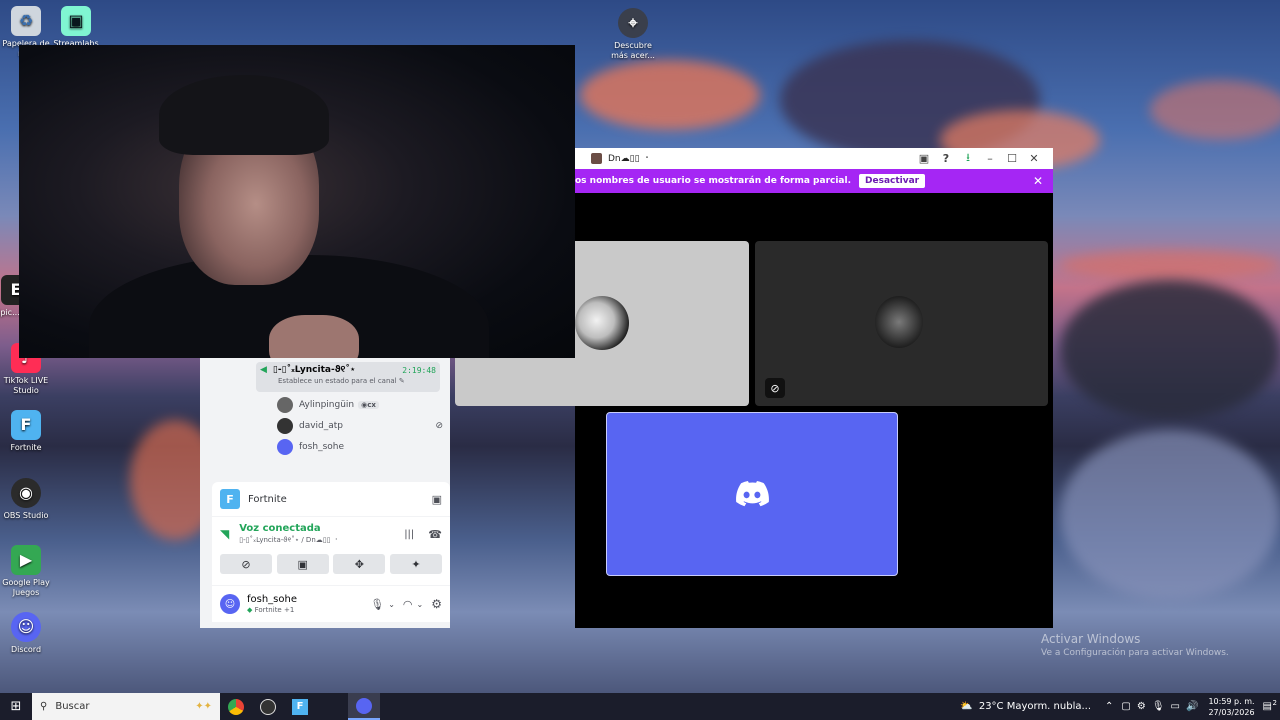  I want to click on notice-close-icon: ✕, so click(1038, 181).